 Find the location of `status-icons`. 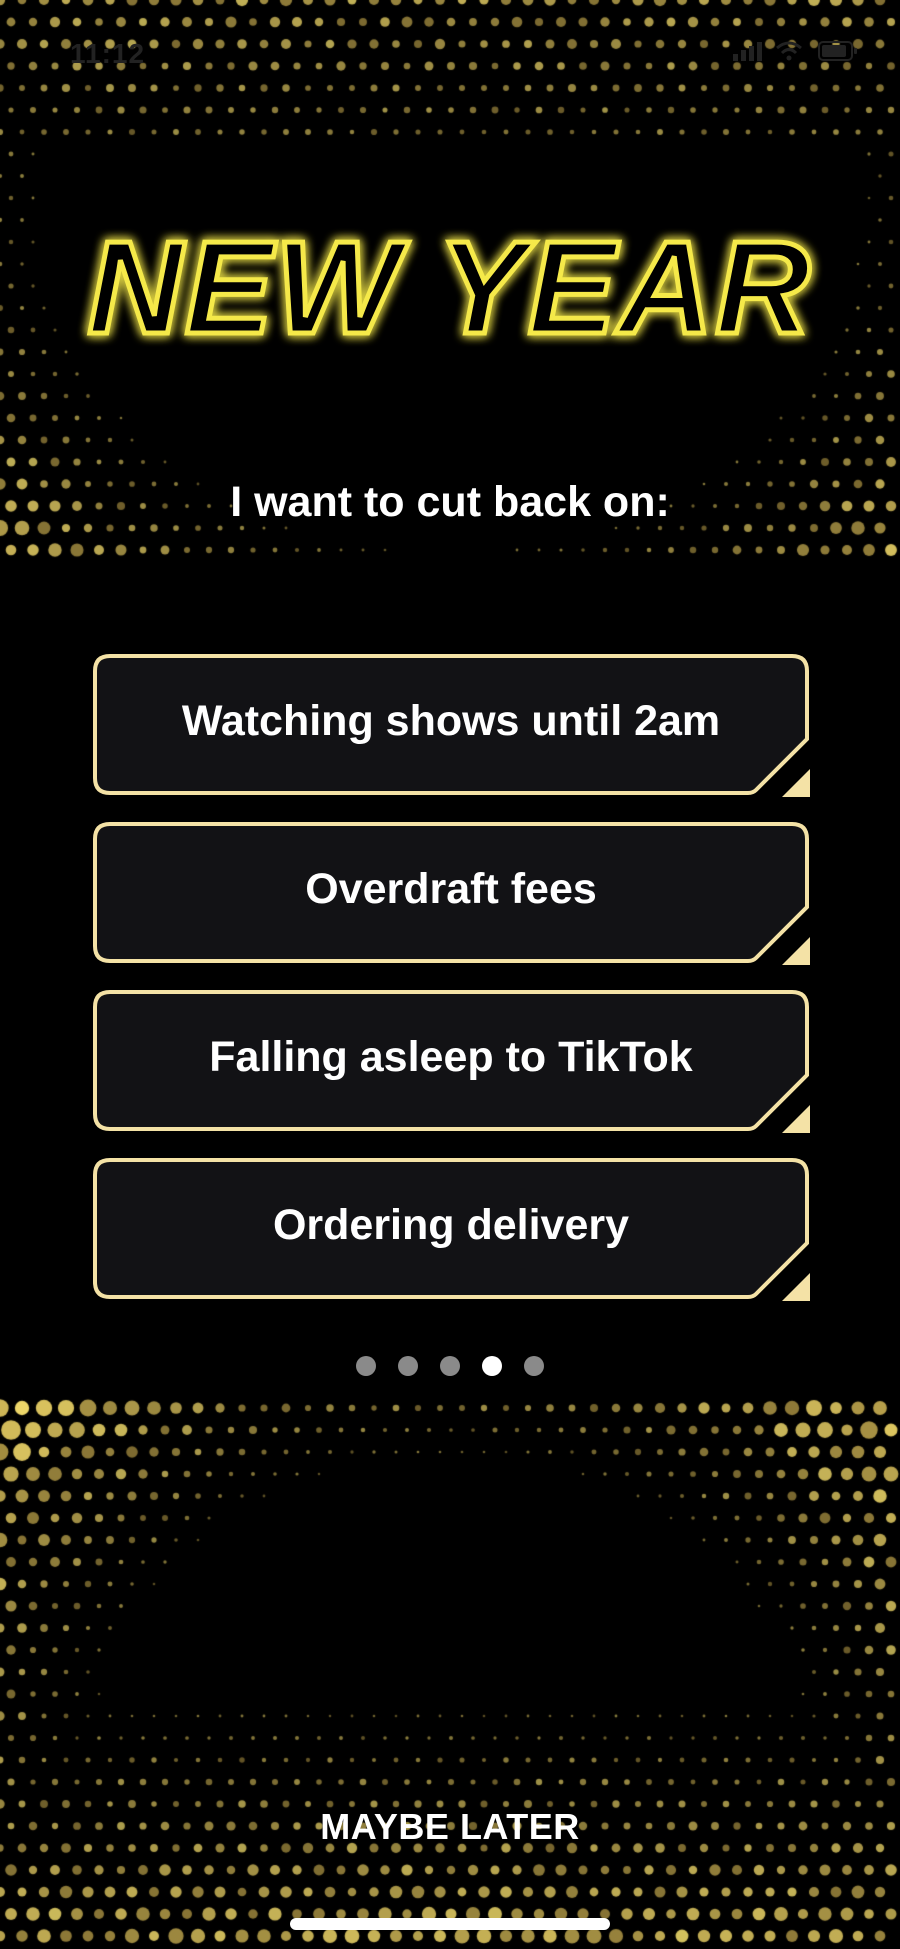

status-icons is located at coordinates (796, 51).